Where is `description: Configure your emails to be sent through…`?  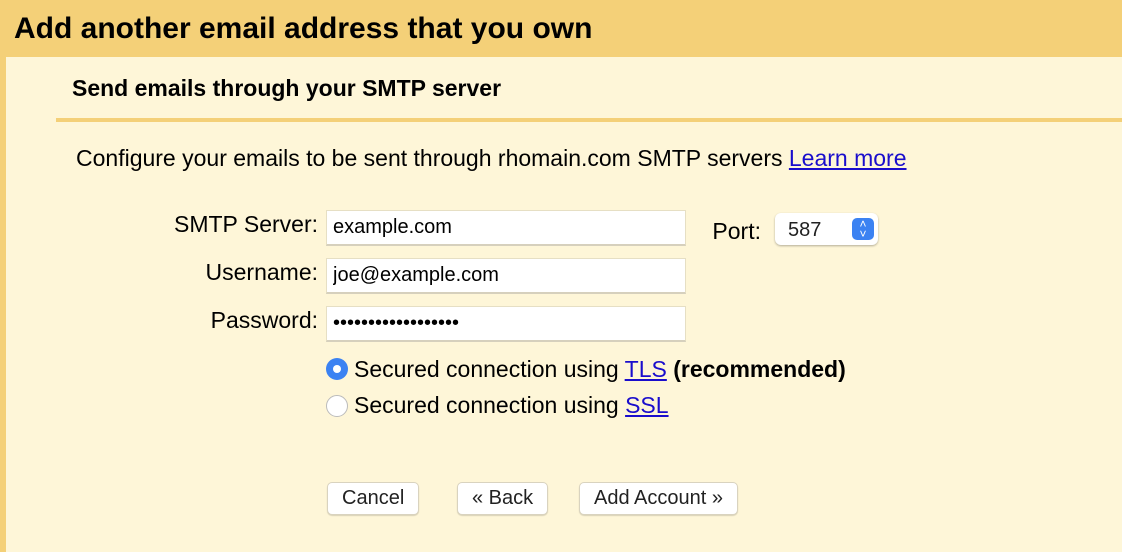
description: Configure your emails to be sent through… is located at coordinates (491, 158).